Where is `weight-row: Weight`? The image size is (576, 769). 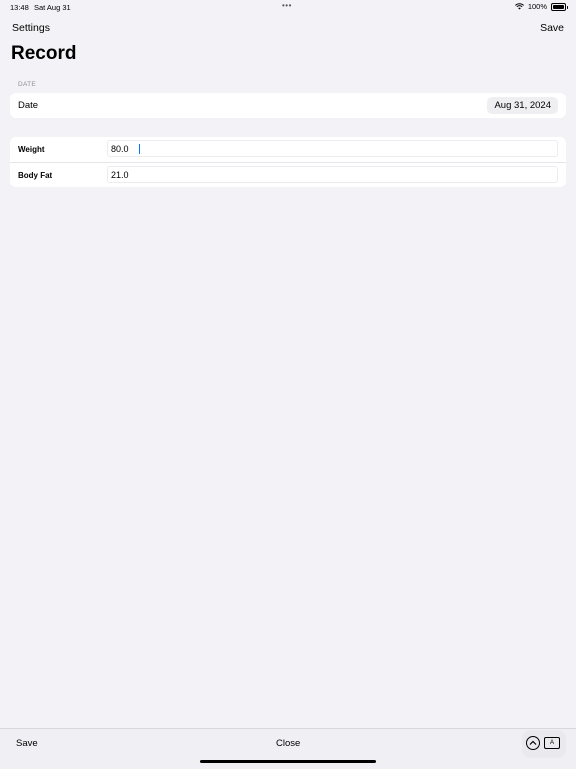 weight-row: Weight is located at coordinates (288, 149).